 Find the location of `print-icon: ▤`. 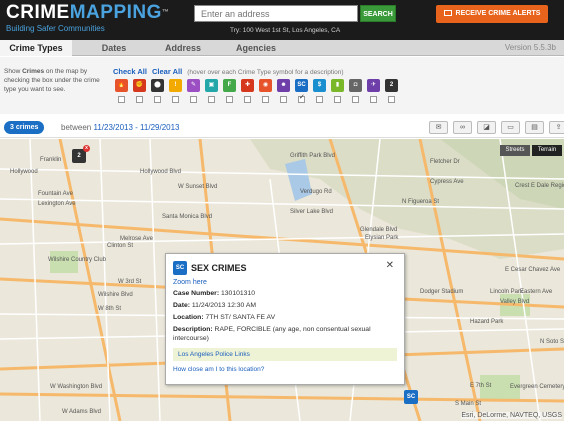

print-icon: ▤ is located at coordinates (534, 127).